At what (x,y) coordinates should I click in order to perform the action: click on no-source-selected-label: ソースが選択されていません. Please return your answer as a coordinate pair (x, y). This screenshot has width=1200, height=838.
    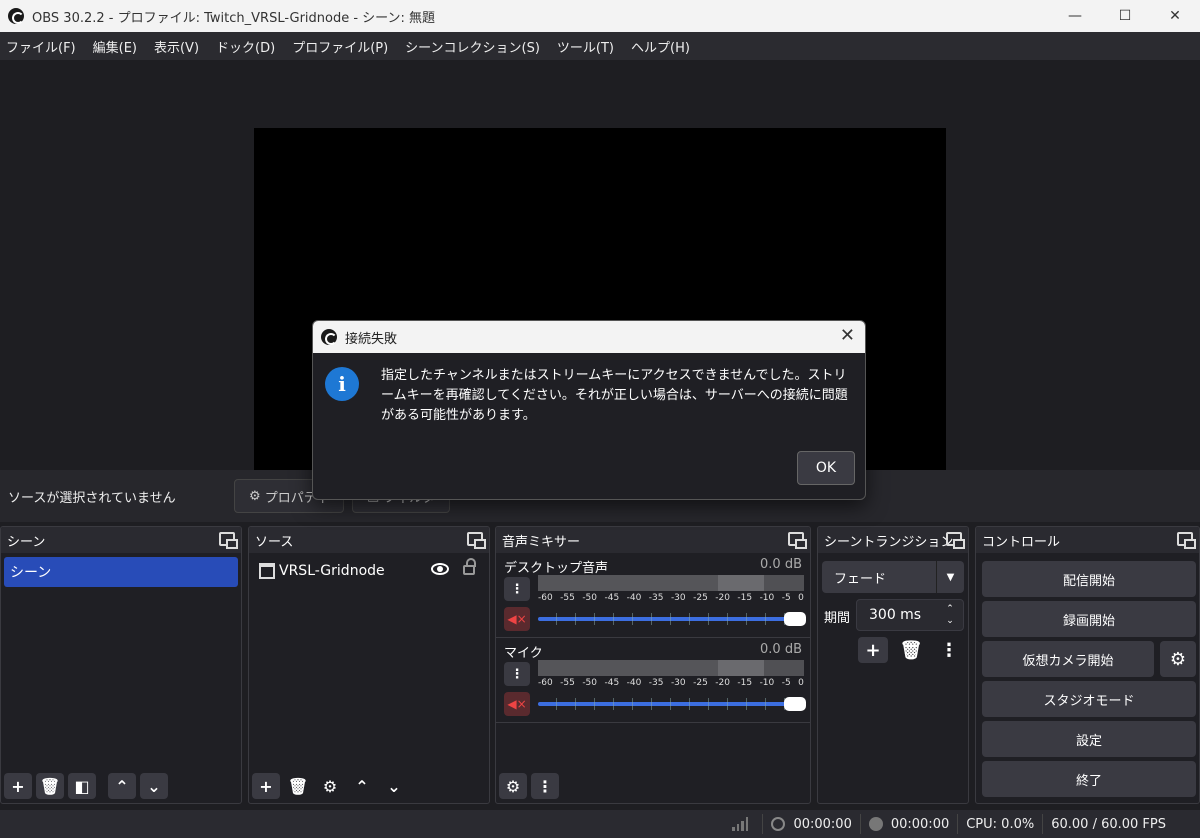
    Looking at the image, I should click on (92, 498).